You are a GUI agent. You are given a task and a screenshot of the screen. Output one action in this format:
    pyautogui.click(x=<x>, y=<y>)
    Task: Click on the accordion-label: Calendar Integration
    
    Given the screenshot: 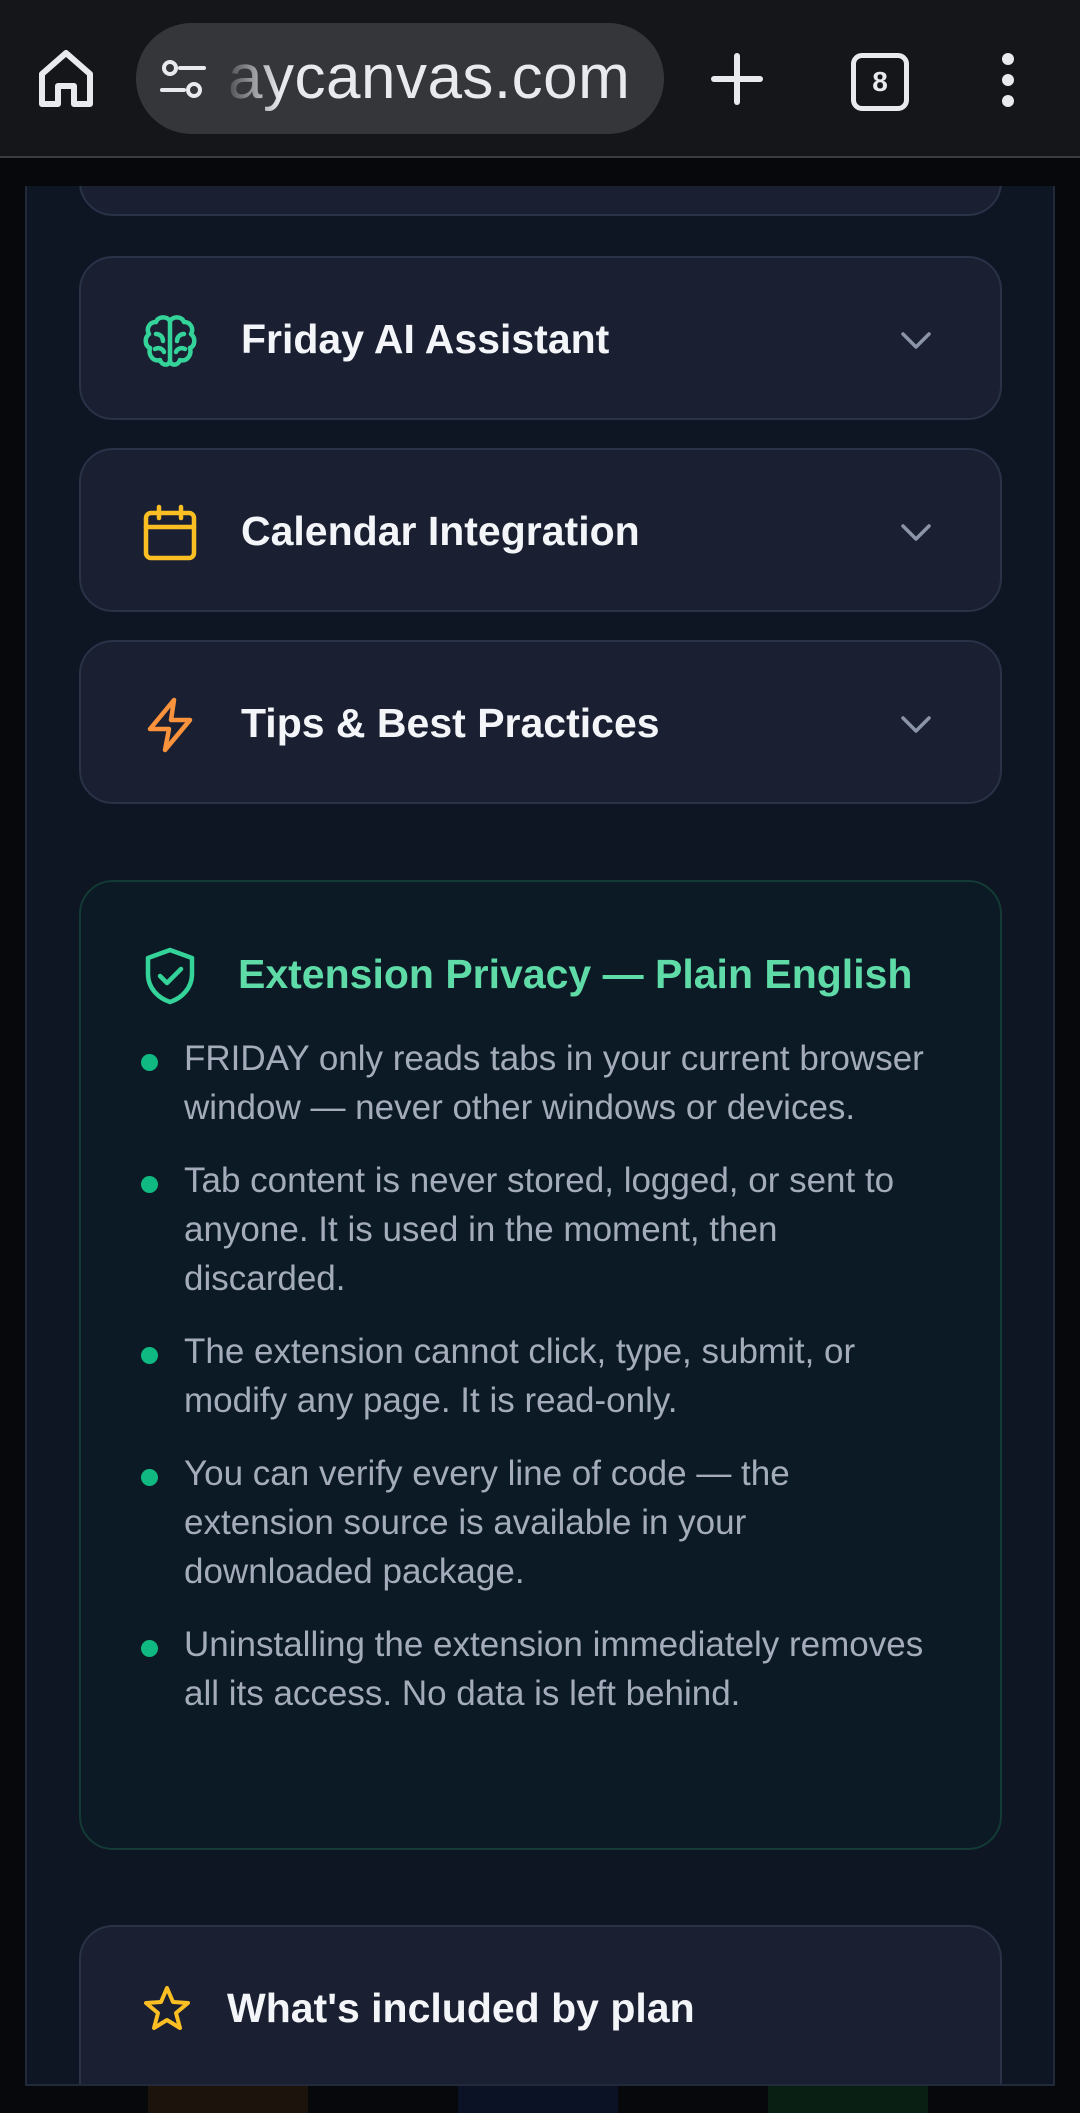 What is the action you would take?
    pyautogui.click(x=440, y=531)
    